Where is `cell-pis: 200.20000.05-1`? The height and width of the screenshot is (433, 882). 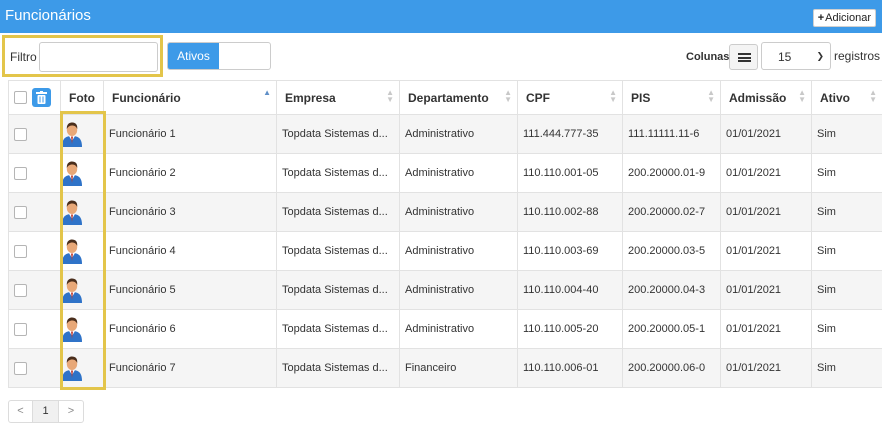 cell-pis: 200.20000.05-1 is located at coordinates (671, 329).